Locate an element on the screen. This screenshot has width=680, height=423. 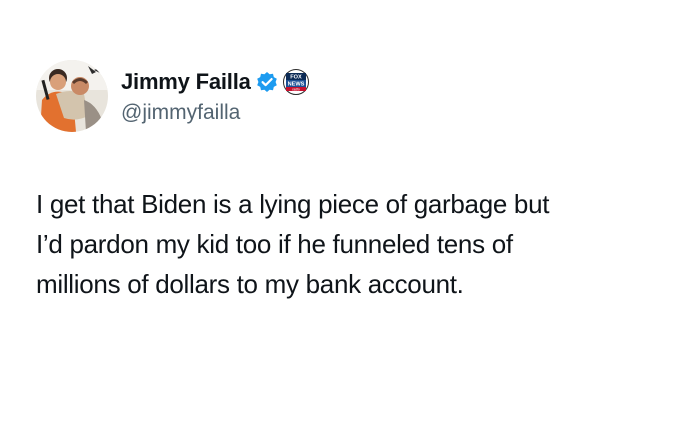
handle: @jimmyfailla is located at coordinates (215, 113).